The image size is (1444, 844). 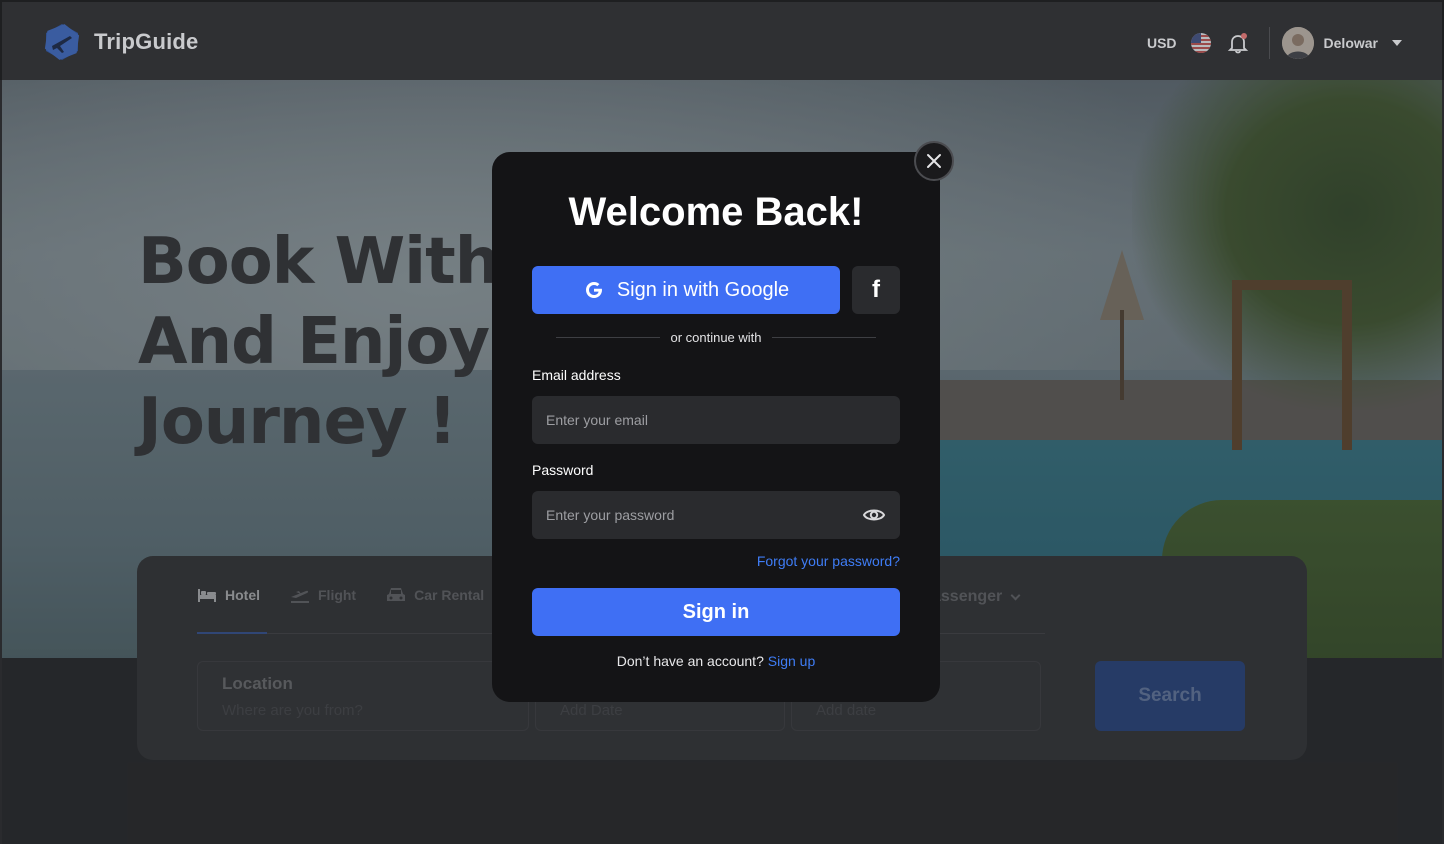 What do you see at coordinates (563, 470) in the screenshot?
I see `password-label: Password` at bounding box center [563, 470].